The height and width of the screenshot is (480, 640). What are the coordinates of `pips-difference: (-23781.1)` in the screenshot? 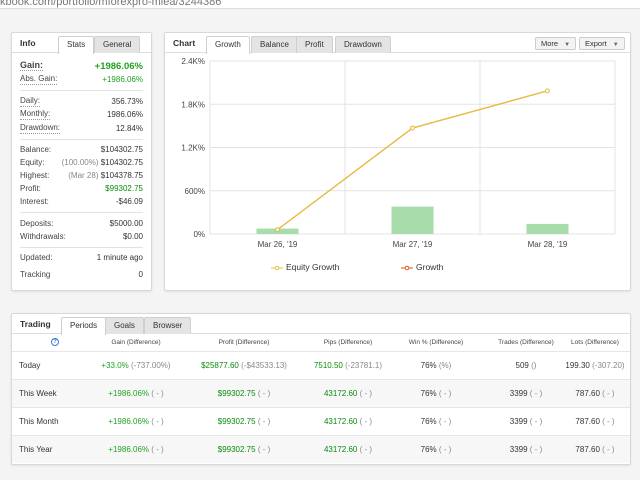 It's located at (364, 365).